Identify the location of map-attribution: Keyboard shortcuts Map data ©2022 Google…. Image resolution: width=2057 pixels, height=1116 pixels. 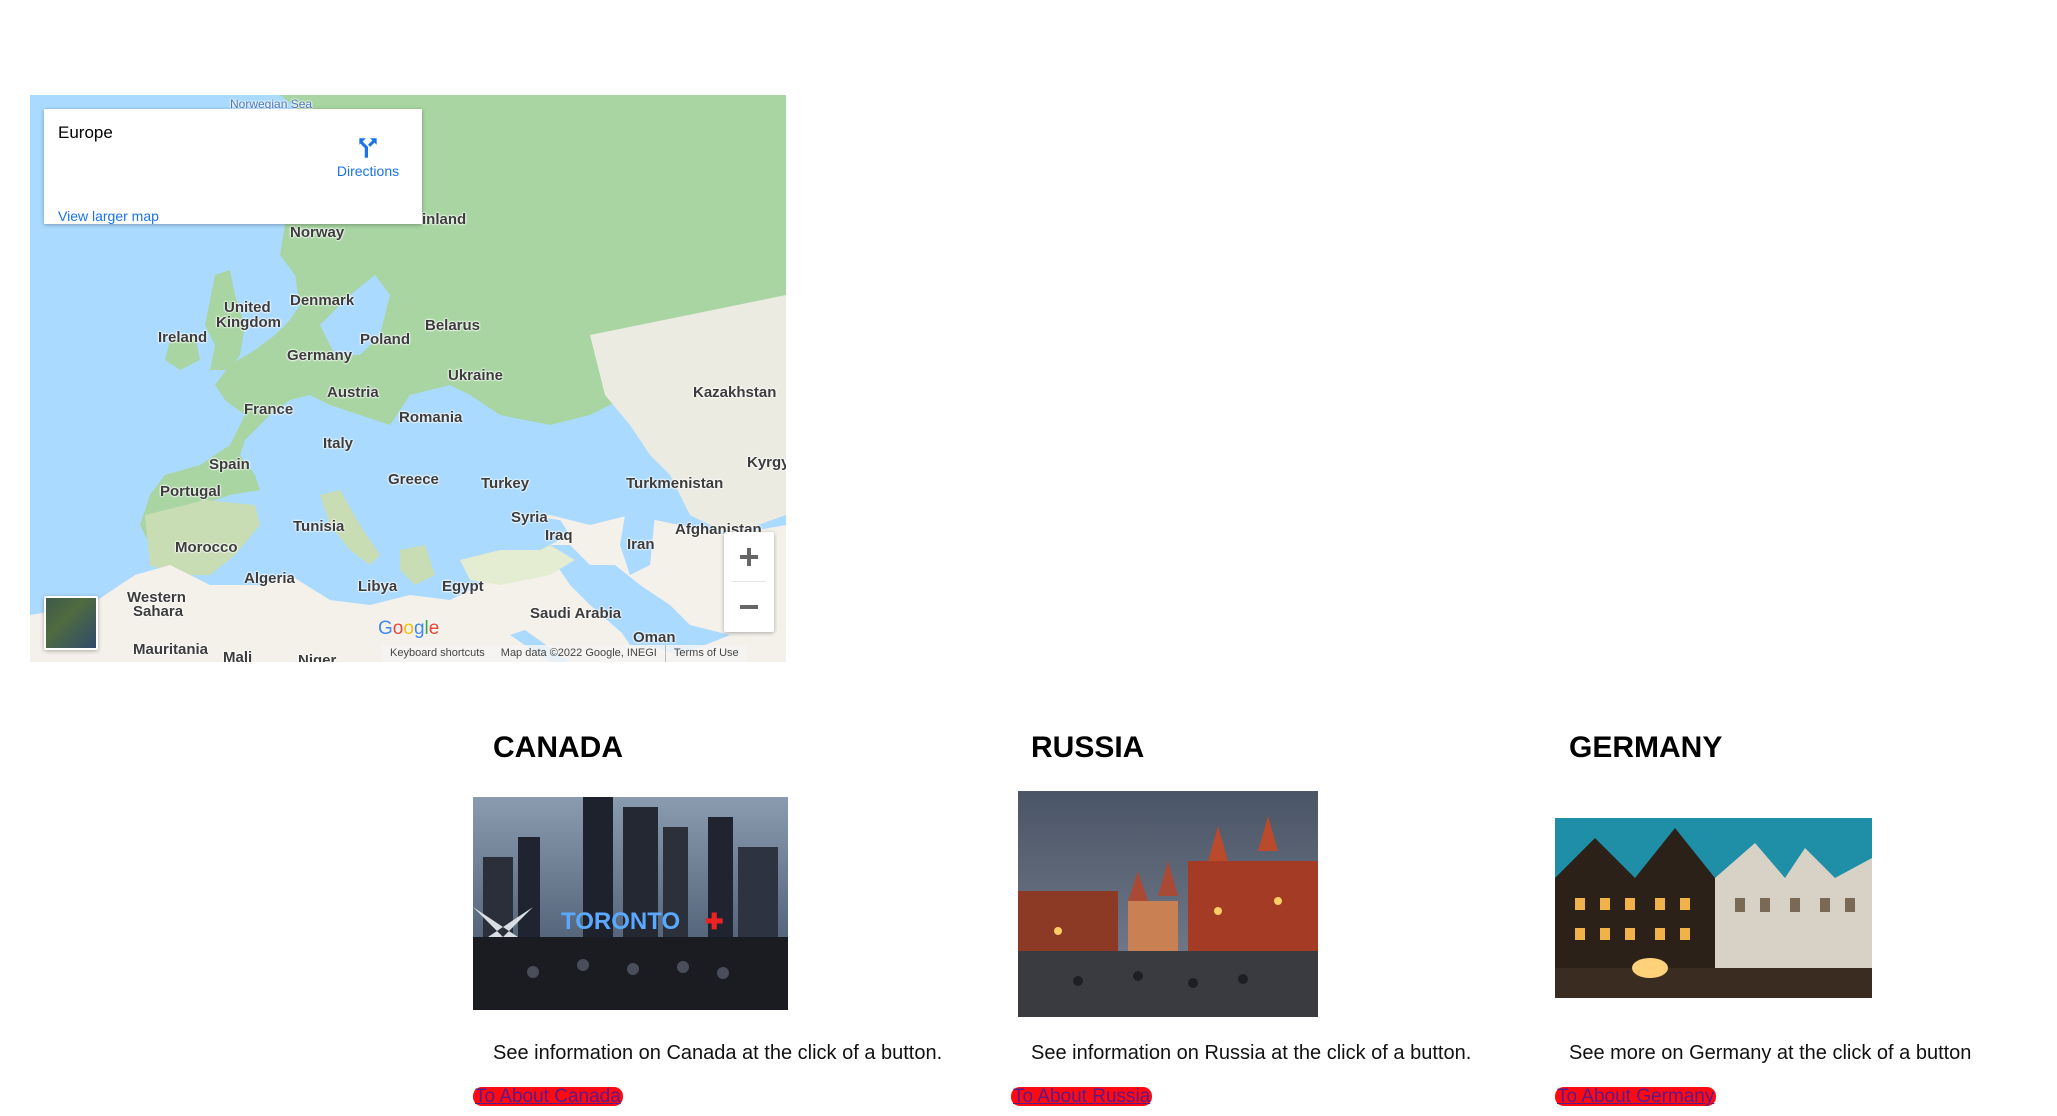
(564, 653).